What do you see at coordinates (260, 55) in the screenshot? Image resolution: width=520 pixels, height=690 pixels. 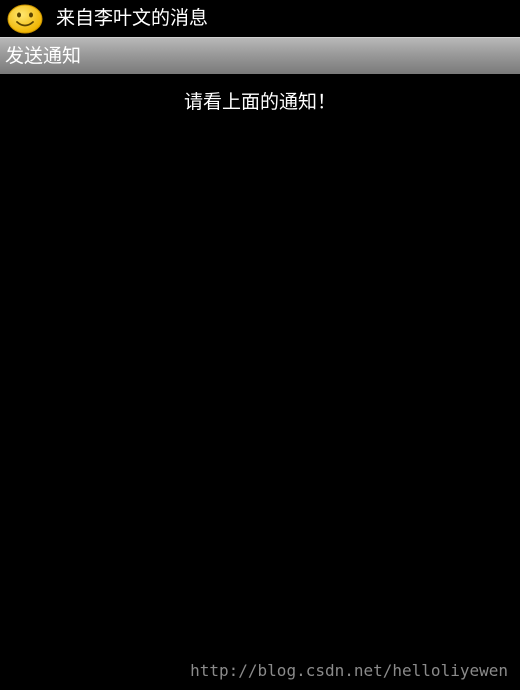 I see `app-title-bar: 发送通知` at bounding box center [260, 55].